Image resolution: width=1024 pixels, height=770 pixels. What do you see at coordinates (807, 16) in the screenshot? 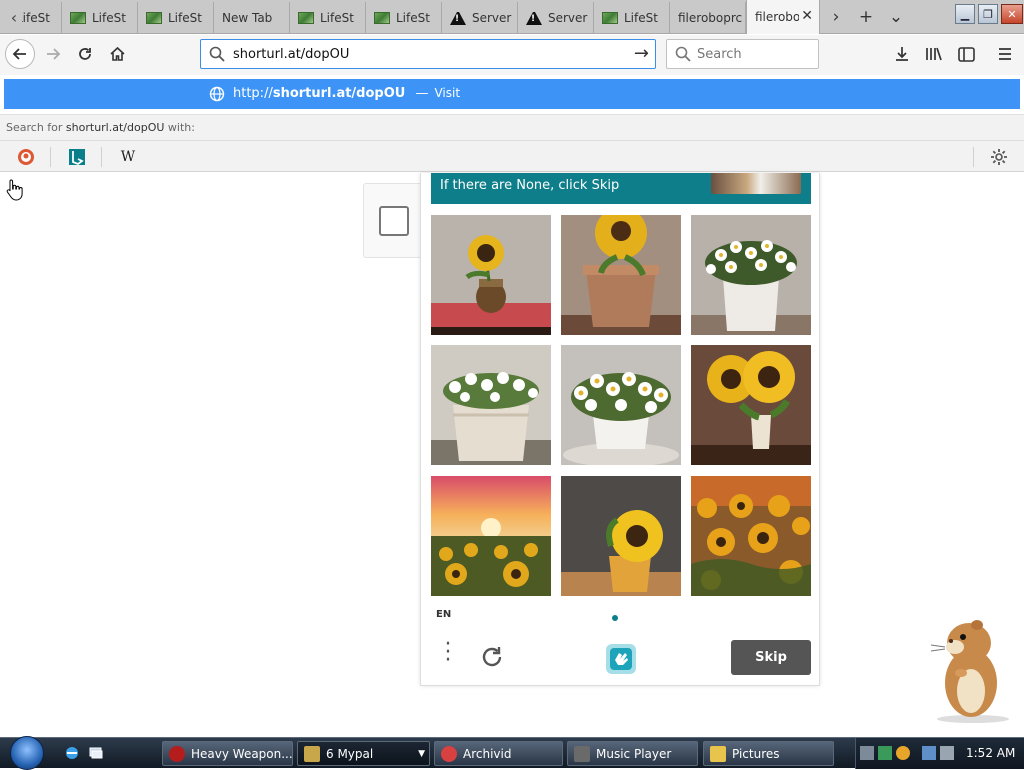
I see `close-tab-icon: ✕` at bounding box center [807, 16].